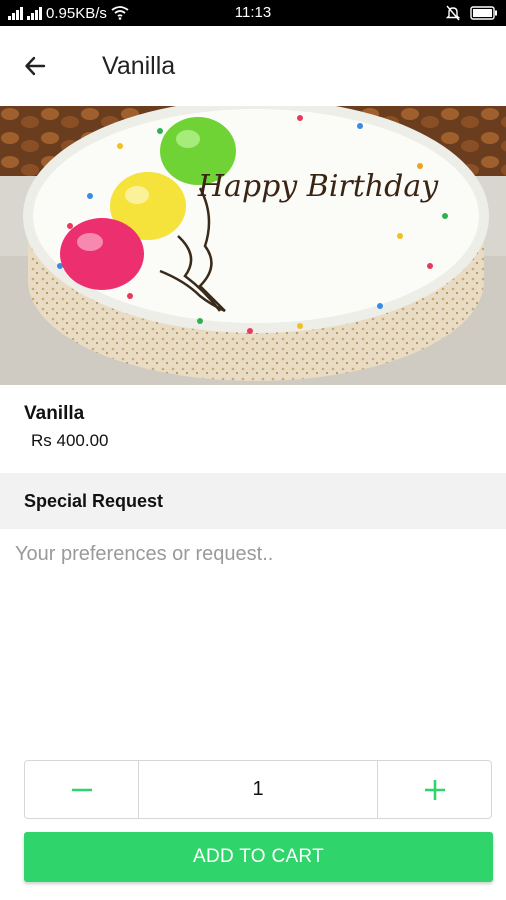 Image resolution: width=506 pixels, height=900 pixels. Describe the element at coordinates (70, 440) in the screenshot. I see `product-price: Rs 400.00` at that location.